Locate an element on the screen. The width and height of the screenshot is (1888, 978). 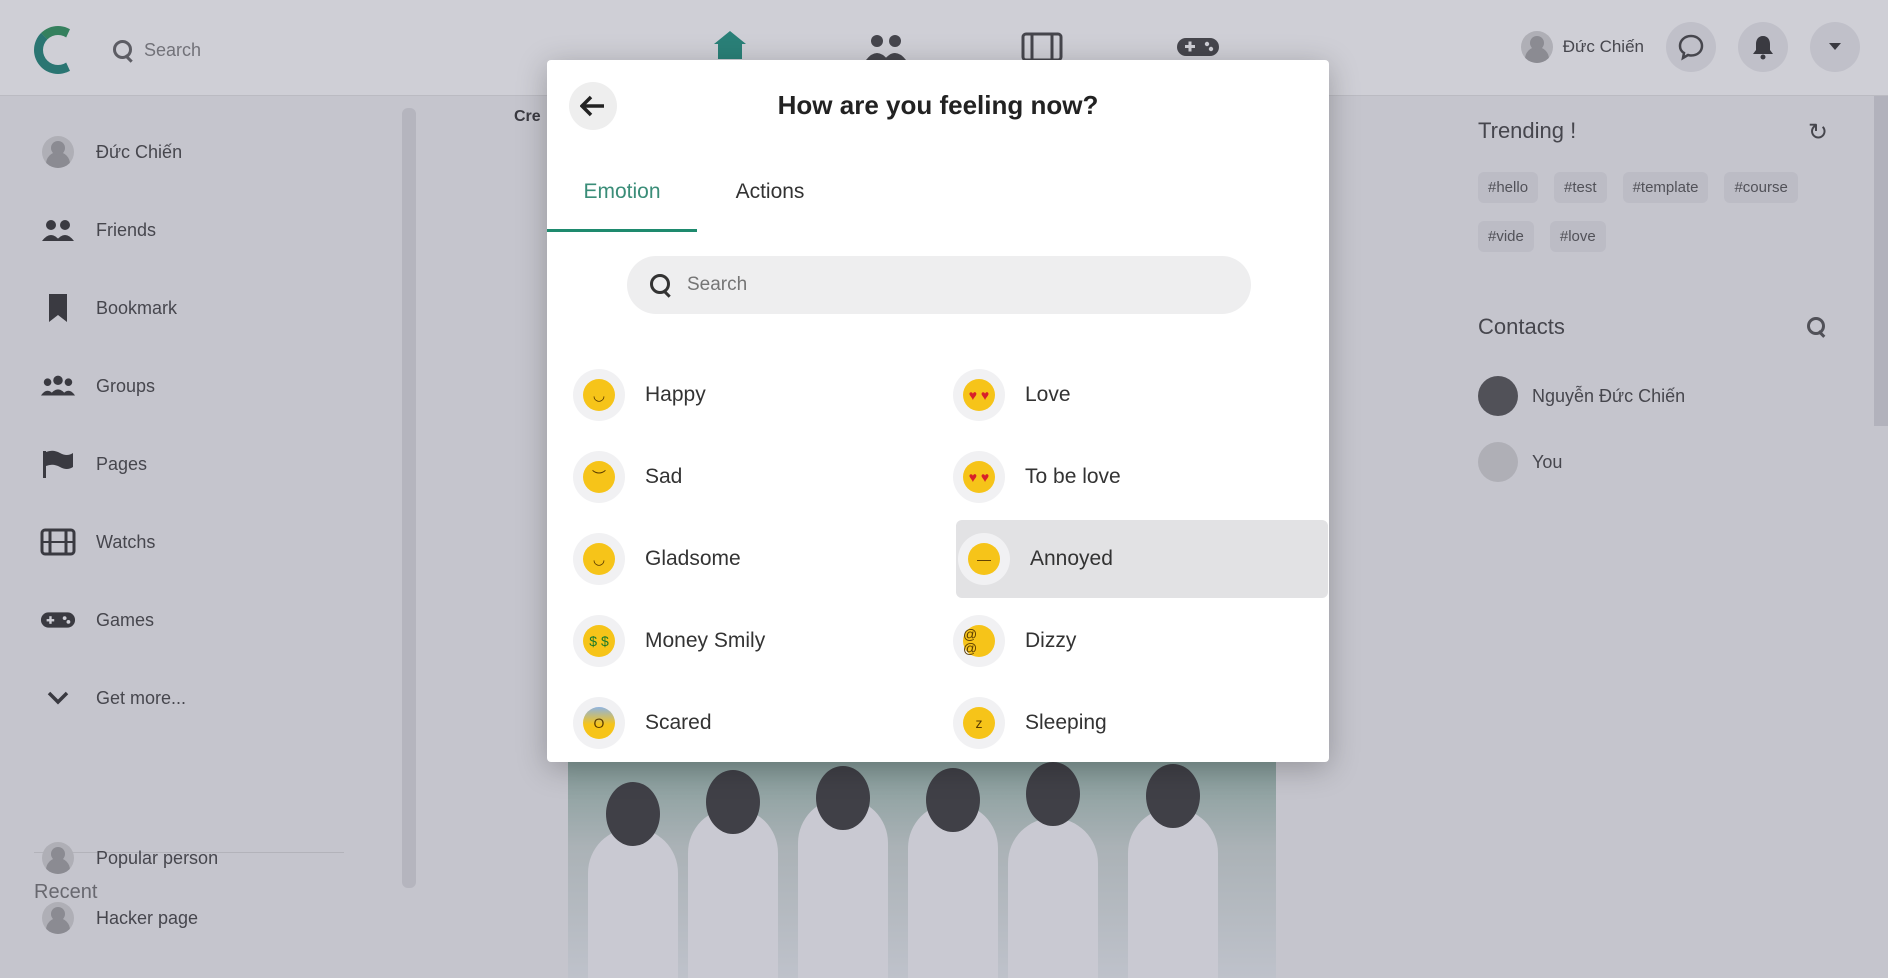
emoji-badge: $ $ is located at coordinates (599, 641).